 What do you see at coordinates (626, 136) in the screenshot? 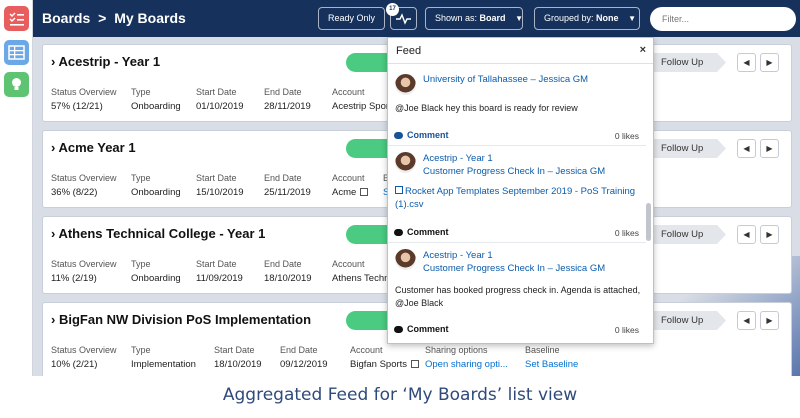
I see `likes-count: 0 likes` at bounding box center [626, 136].